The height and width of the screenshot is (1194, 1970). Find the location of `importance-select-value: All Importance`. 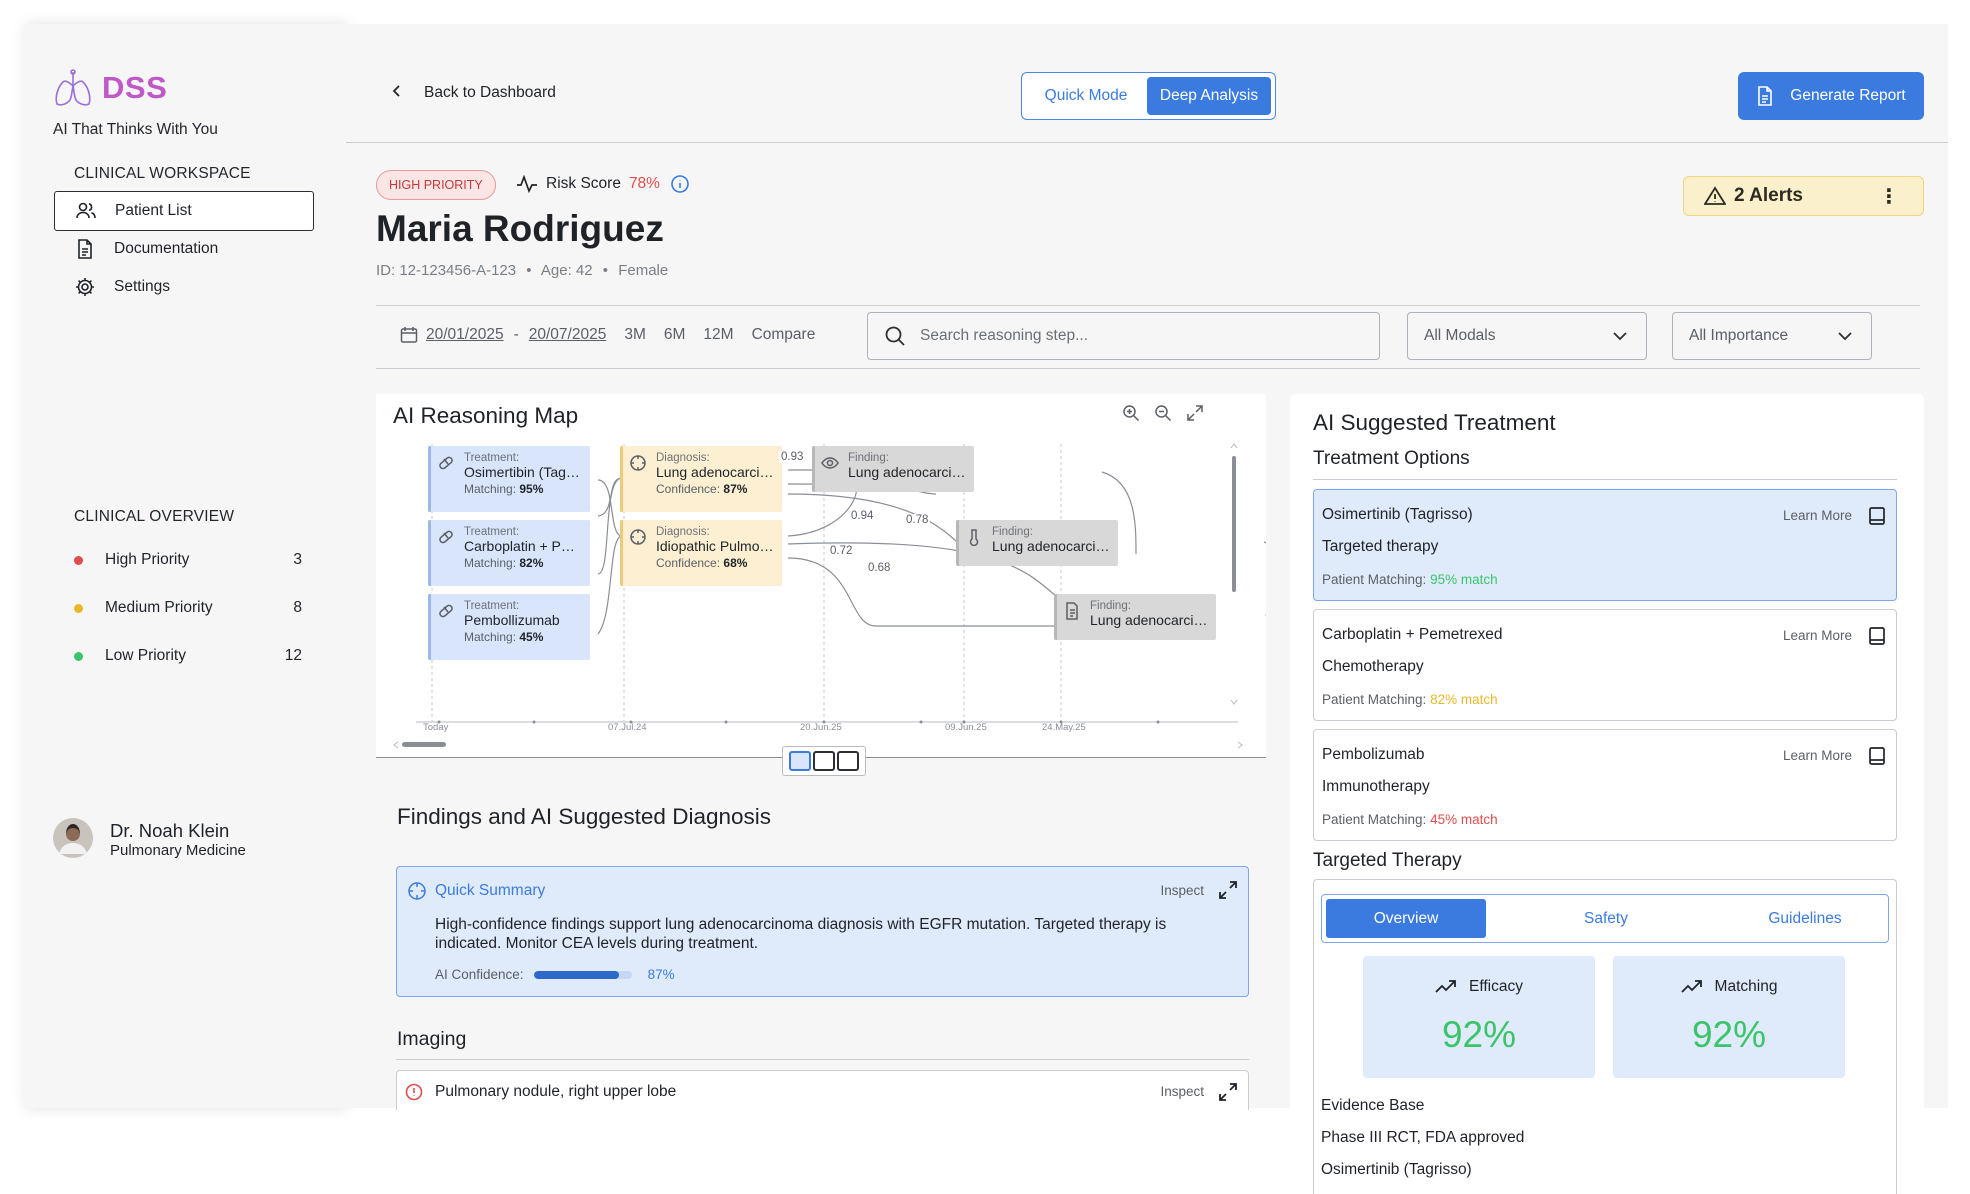

importance-select-value: All Importance is located at coordinates (1739, 335).